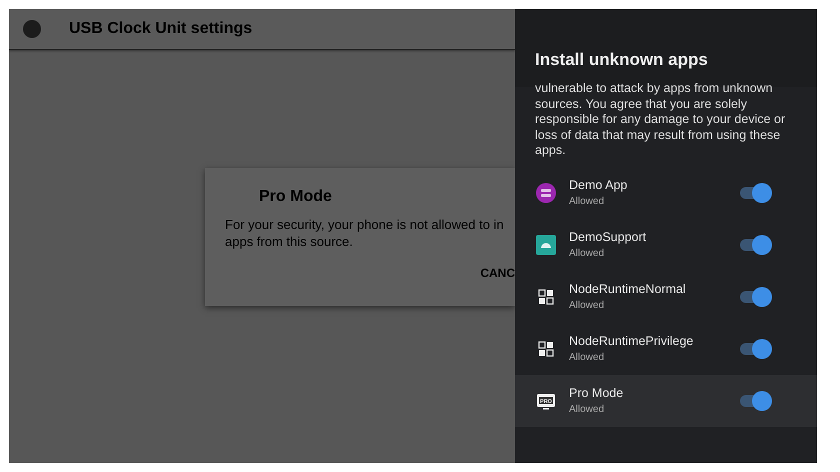  I want to click on app-name: NodeRuntimeNormal, so click(628, 289).